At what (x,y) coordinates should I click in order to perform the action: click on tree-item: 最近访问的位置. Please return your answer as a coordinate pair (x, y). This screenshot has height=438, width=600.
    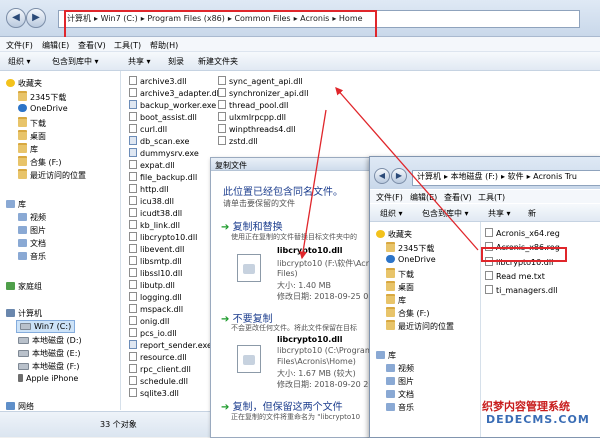
    Looking at the image, I should click on (420, 326).